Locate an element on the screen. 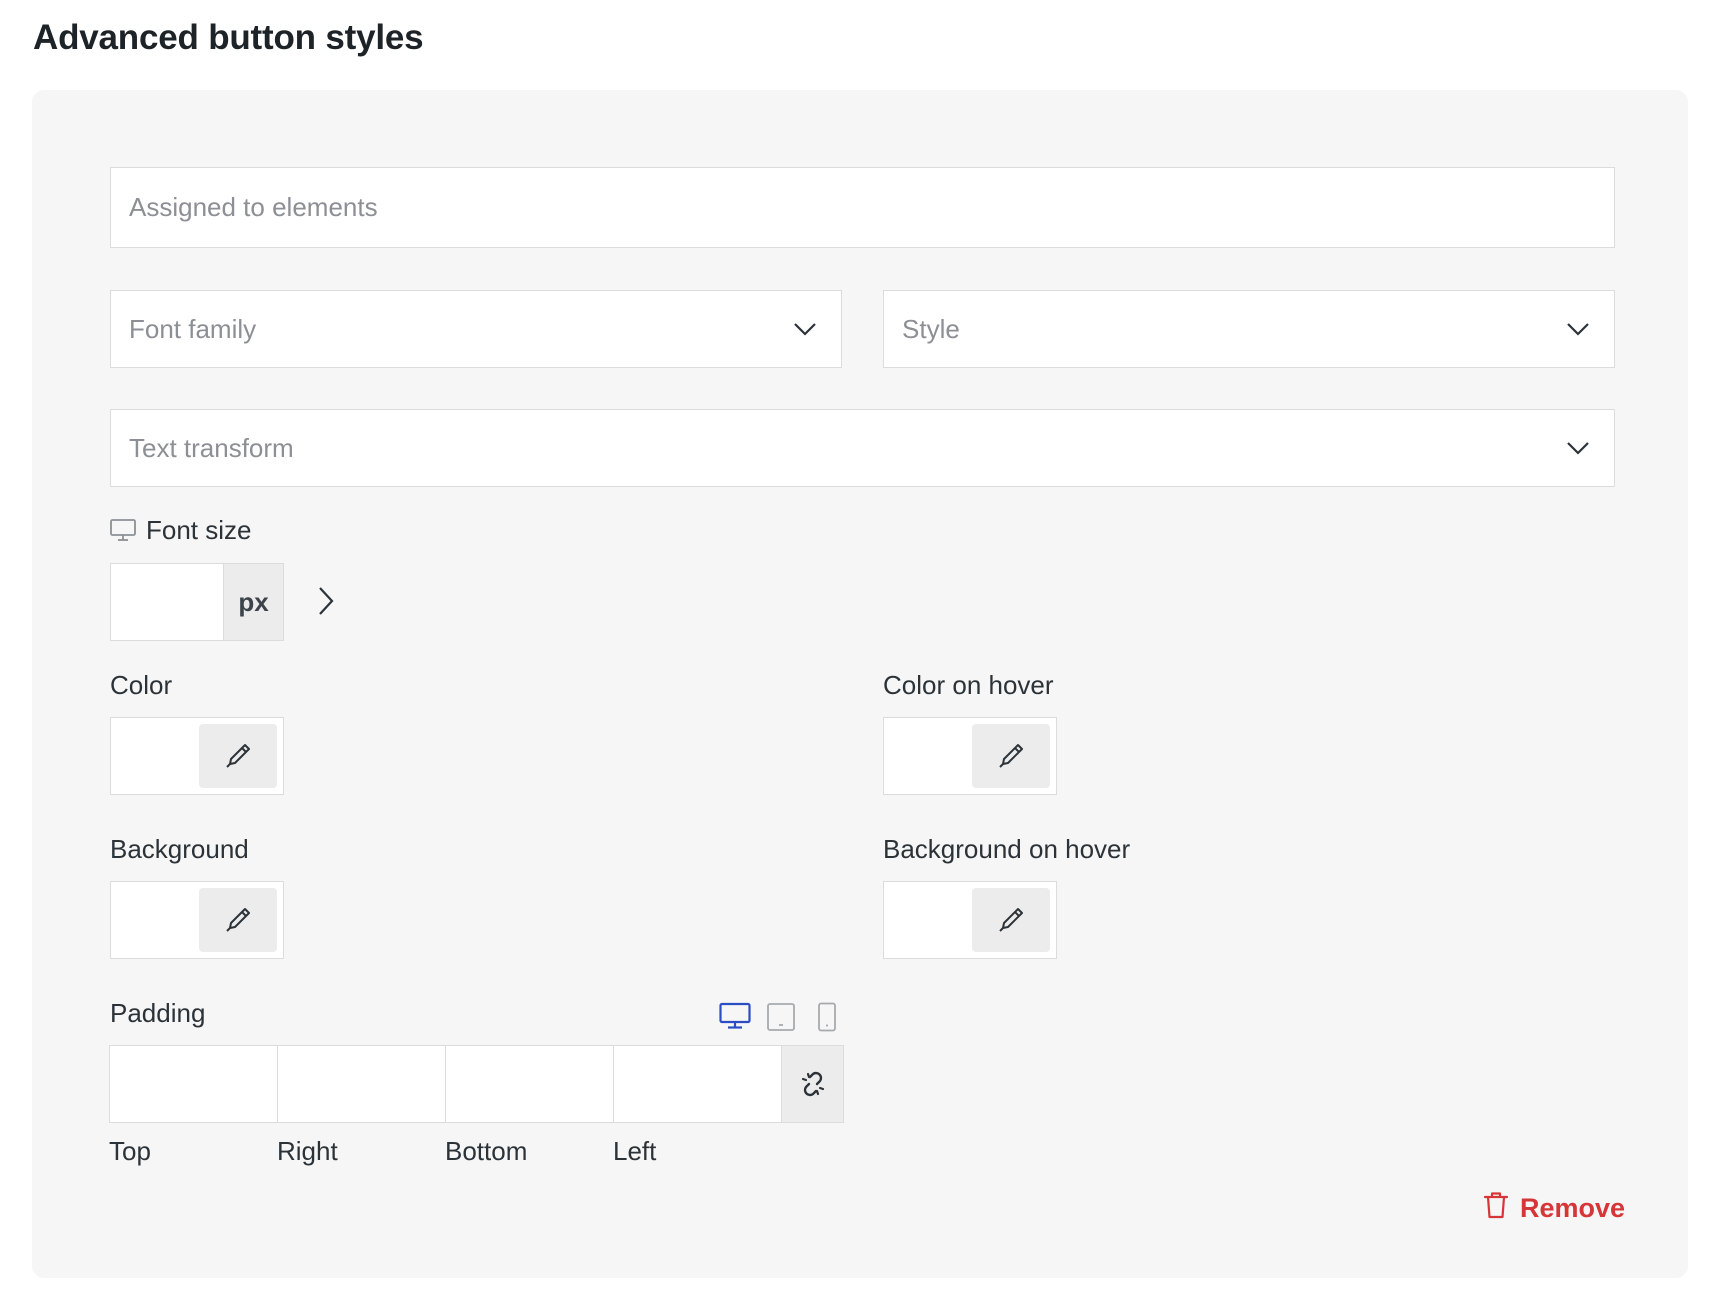 The image size is (1722, 1312). assigned-elements-placeholder: Assigned to elements is located at coordinates (253, 207).